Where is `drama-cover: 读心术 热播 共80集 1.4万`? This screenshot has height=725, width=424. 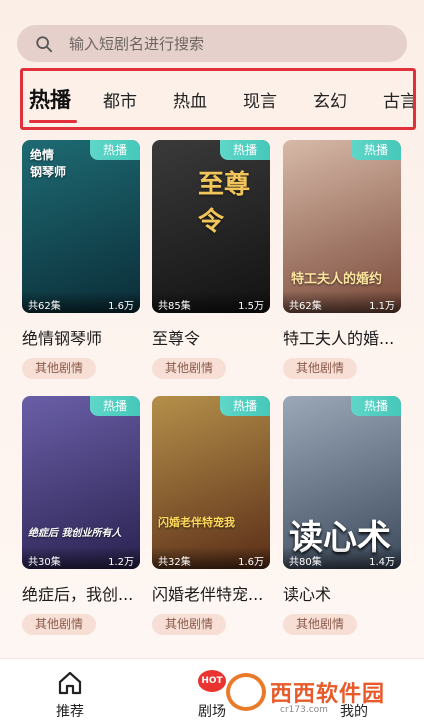
drama-cover: 读心术 热播 共80集 1.4万 is located at coordinates (342, 482).